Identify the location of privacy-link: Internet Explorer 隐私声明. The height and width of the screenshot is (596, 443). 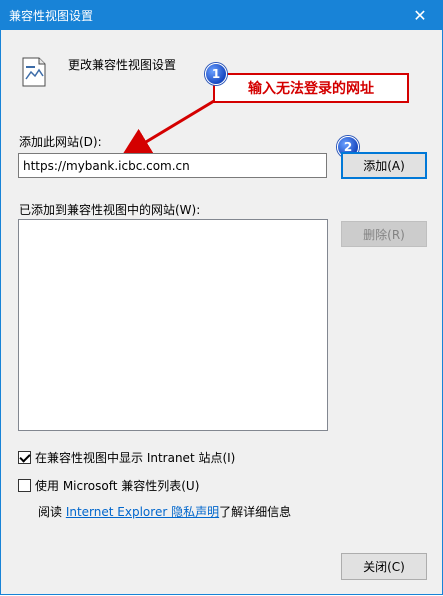
(142, 512).